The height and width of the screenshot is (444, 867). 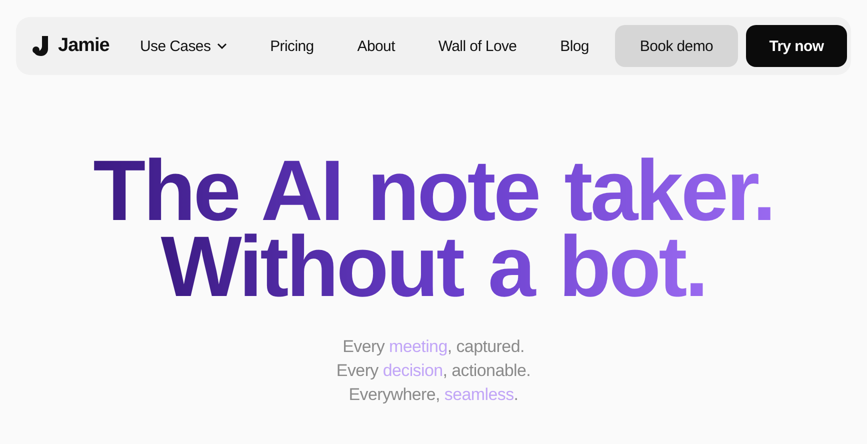 What do you see at coordinates (376, 46) in the screenshot?
I see `nav-link: About` at bounding box center [376, 46].